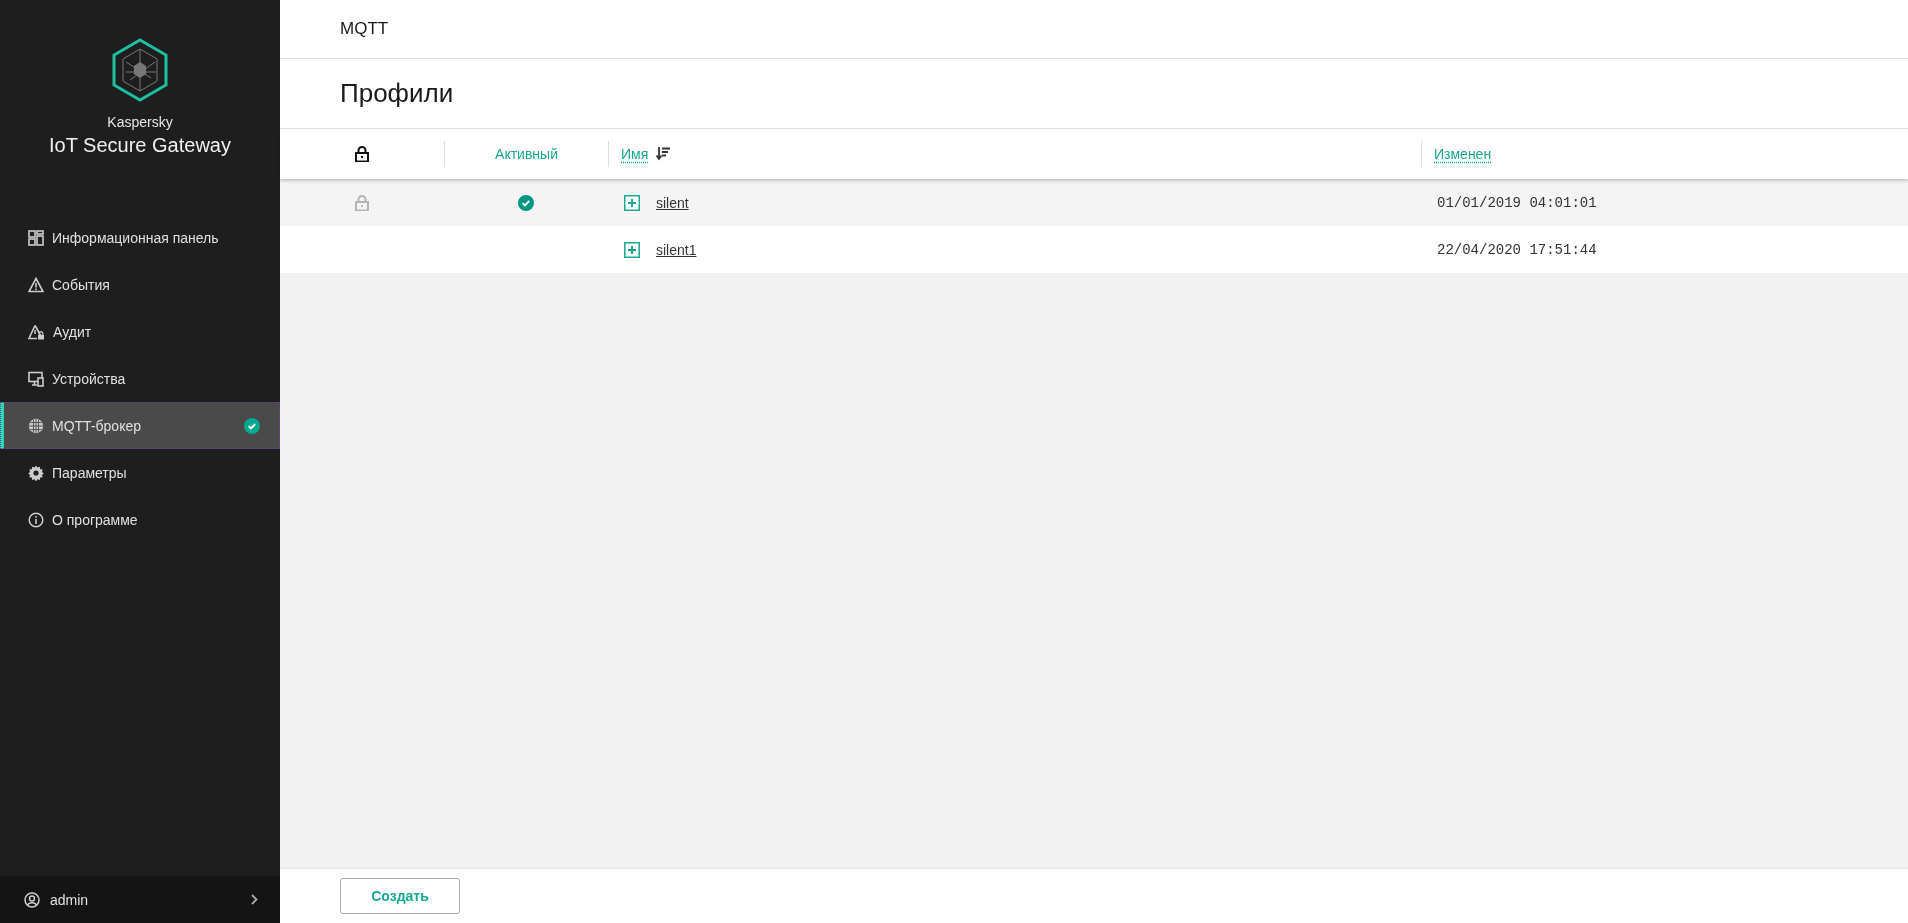 This screenshot has width=1908, height=923. I want to click on column-header: Активный, so click(526, 154).